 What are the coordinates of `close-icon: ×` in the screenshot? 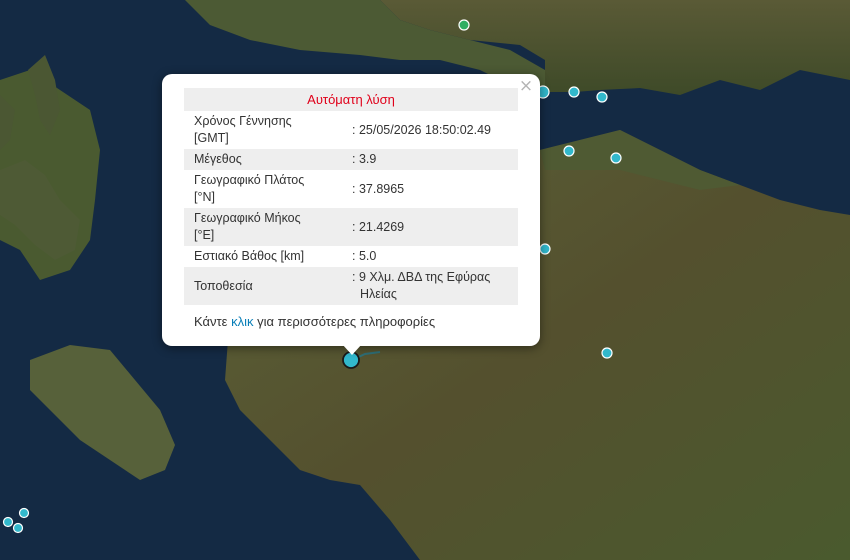 It's located at (526, 86).